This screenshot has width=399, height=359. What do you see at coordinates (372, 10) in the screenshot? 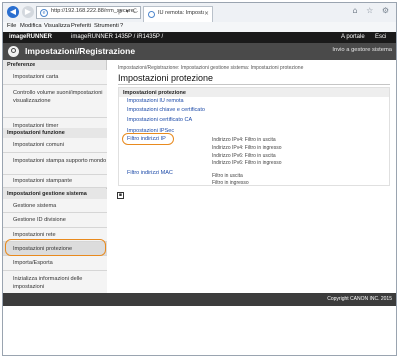
I see `browser-toolbar-icons: ⌂ ☆ ⚙` at bounding box center [372, 10].